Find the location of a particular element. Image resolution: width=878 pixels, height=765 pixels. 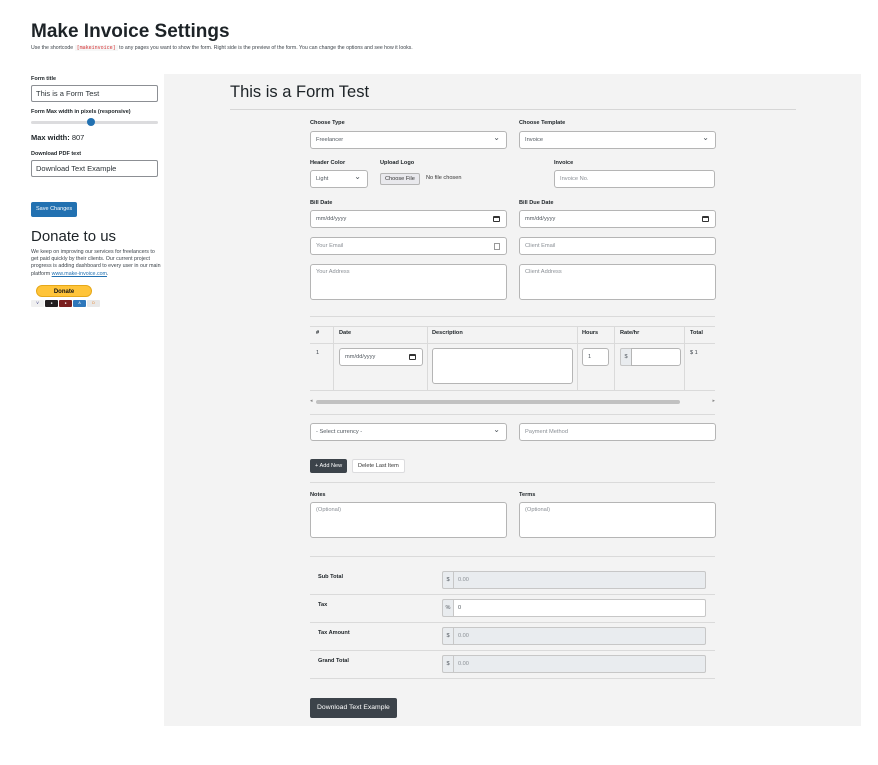

page-title: Make Invoice Settings is located at coordinates (130, 31).